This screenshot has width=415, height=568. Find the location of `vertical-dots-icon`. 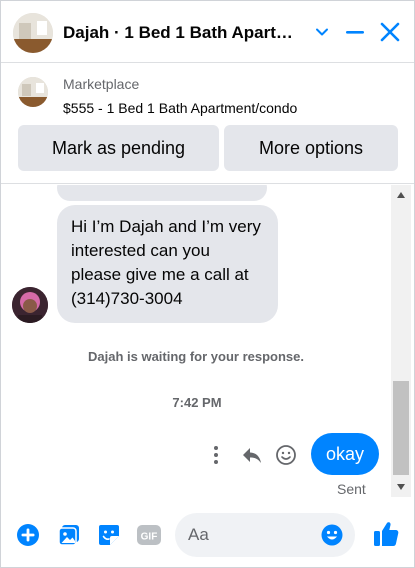

vertical-dots-icon is located at coordinates (216, 455).